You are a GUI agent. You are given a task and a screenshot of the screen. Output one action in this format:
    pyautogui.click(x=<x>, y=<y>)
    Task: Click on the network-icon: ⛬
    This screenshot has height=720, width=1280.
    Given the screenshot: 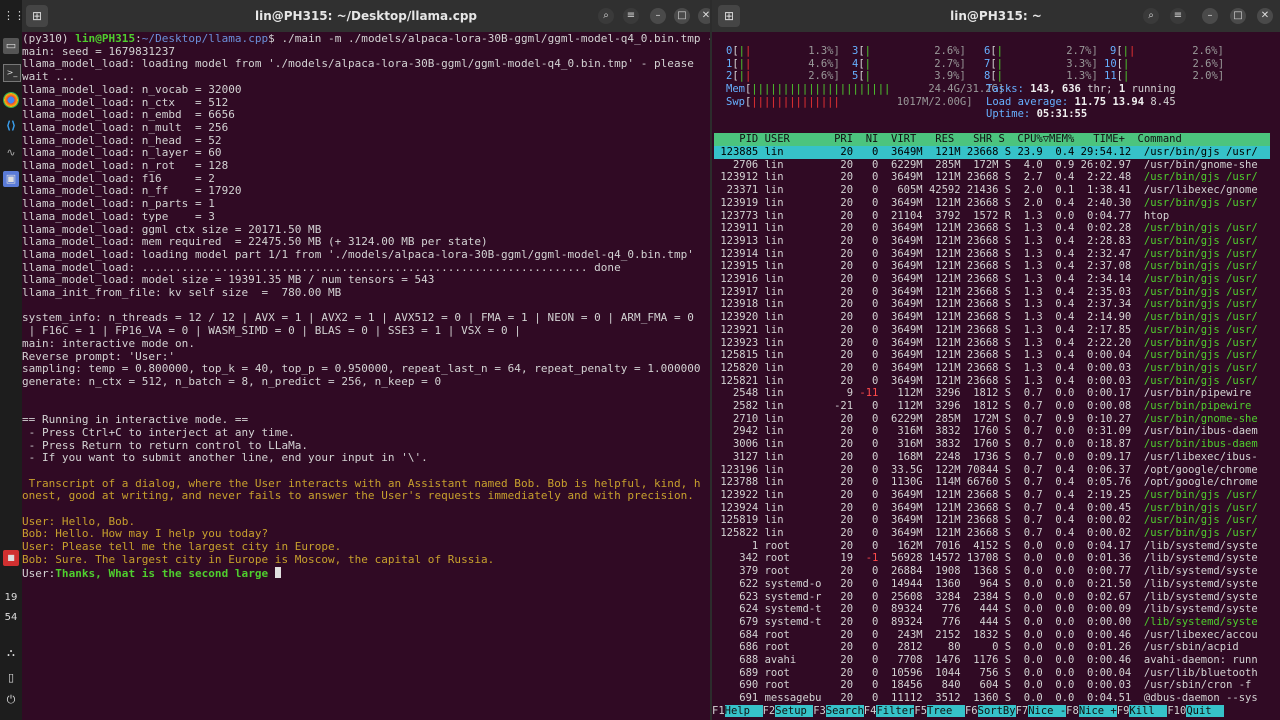 What is the action you would take?
    pyautogui.click(x=11, y=653)
    